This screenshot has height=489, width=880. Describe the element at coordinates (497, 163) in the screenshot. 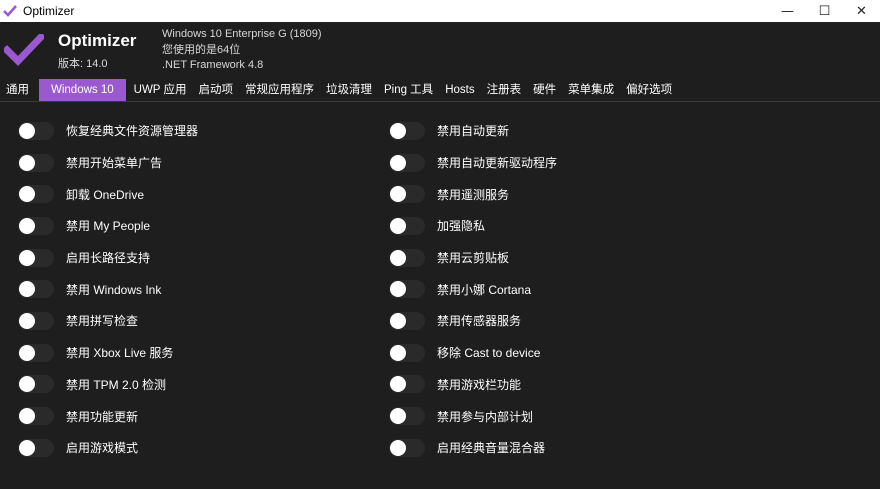

I see `option-label: 禁用自动更新驱动程序` at that location.